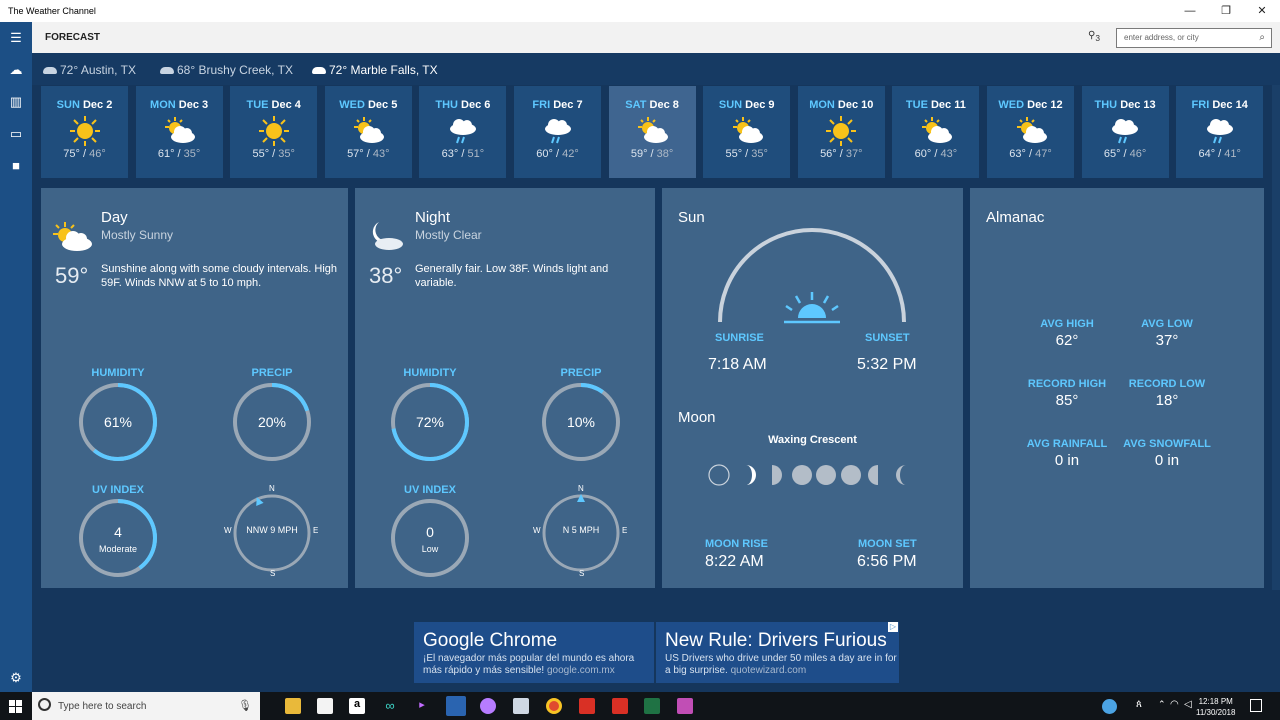 This screenshot has height=720, width=1280. I want to click on day-weekday: SUN, so click(68, 105).